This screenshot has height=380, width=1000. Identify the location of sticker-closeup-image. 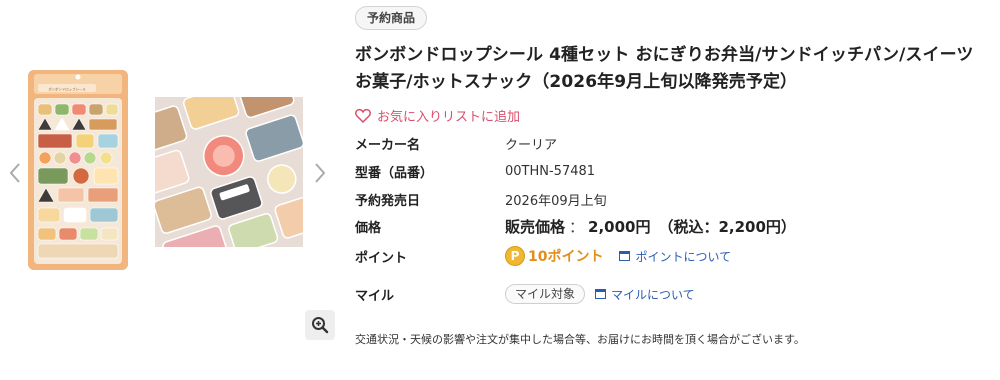
(229, 172).